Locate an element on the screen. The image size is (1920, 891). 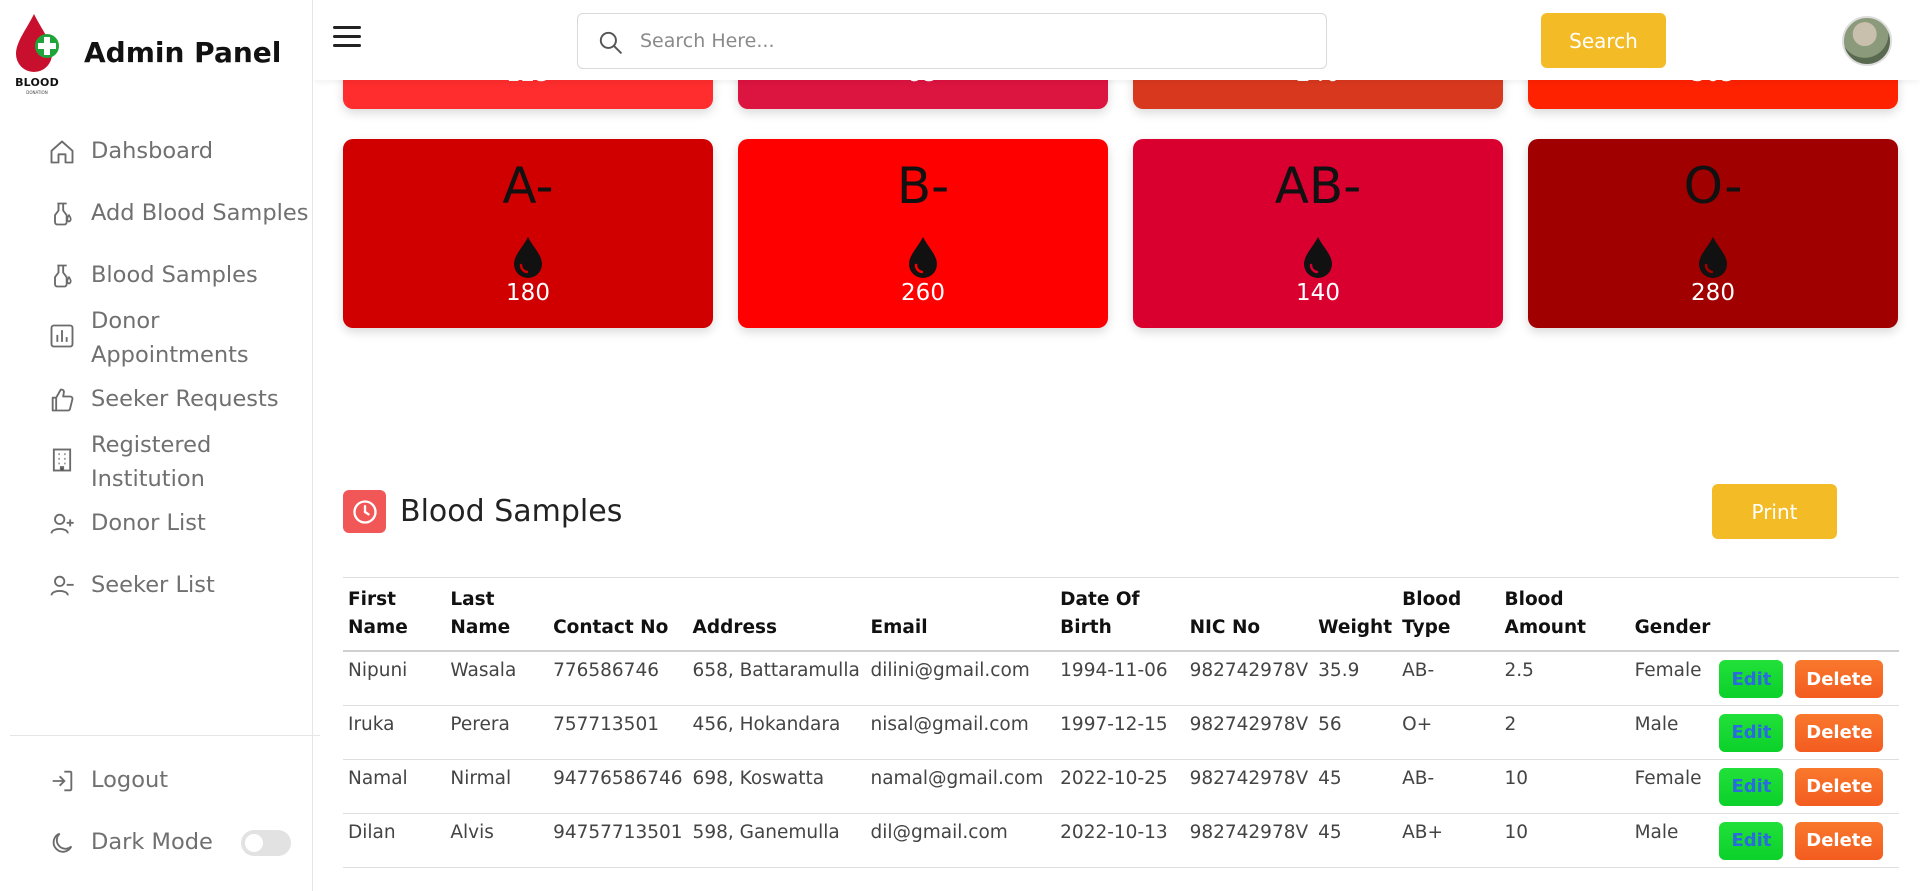
column-header: Blood Amount is located at coordinates (1545, 613).